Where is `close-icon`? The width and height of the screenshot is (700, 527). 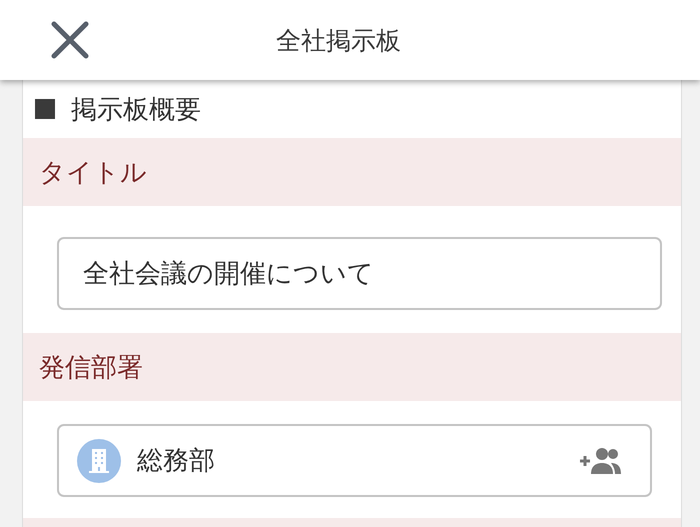 close-icon is located at coordinates (70, 40).